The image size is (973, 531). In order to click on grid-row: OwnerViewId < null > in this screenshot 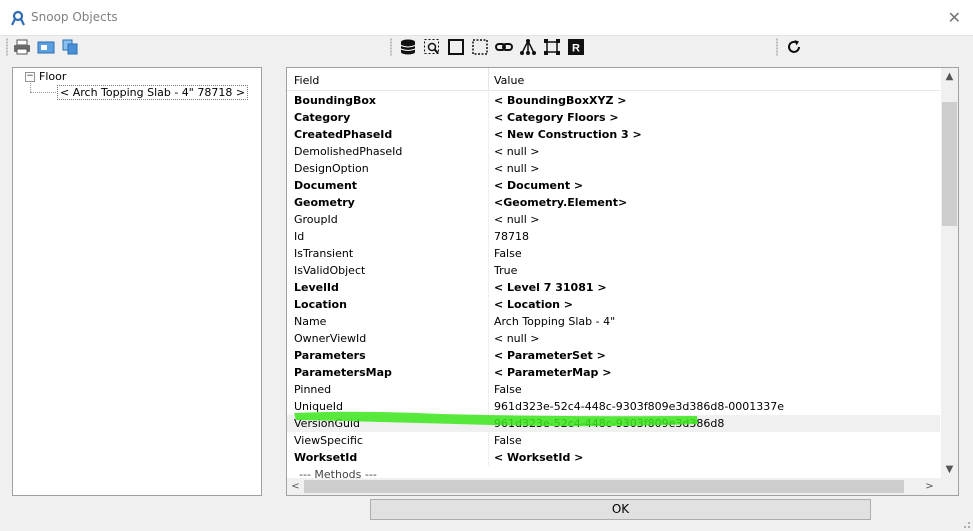, I will do `click(613, 338)`.